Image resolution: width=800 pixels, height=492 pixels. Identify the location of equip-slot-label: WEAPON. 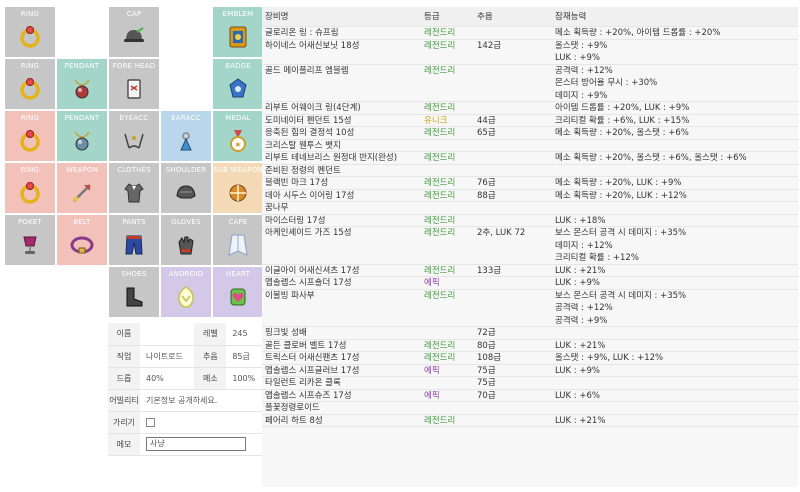
(82, 170).